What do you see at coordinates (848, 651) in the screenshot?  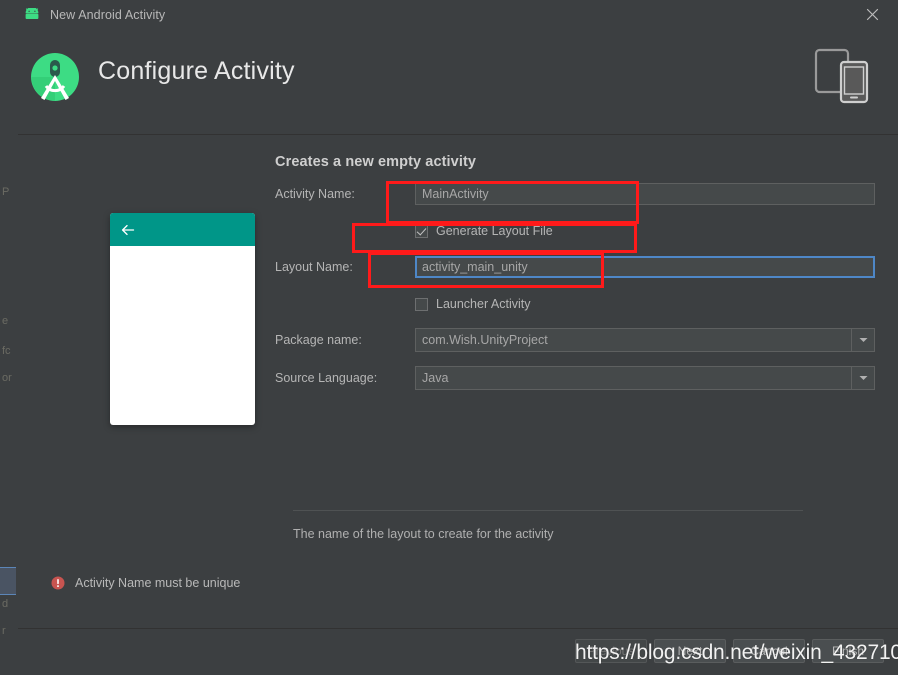 I see `finish-button: Finish` at bounding box center [848, 651].